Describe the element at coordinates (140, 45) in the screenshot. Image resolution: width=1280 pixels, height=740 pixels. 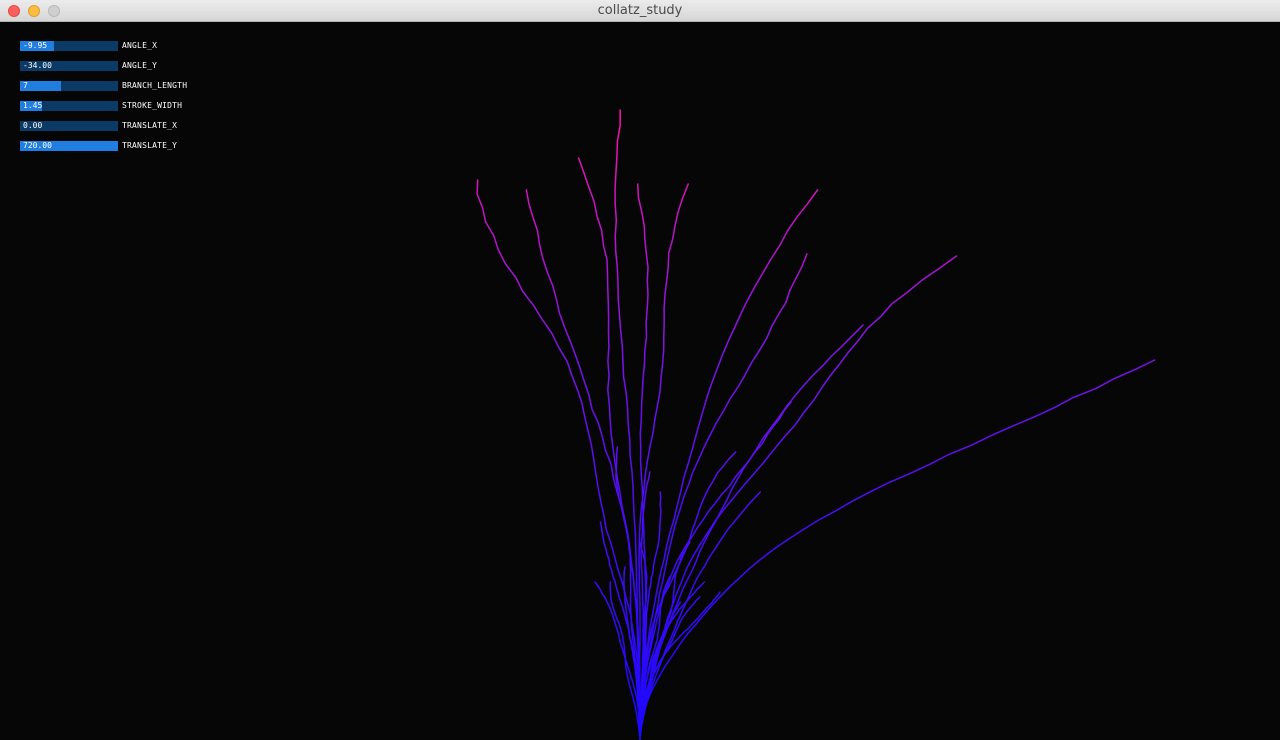
I see `slider-label: ANGLE_X` at that location.